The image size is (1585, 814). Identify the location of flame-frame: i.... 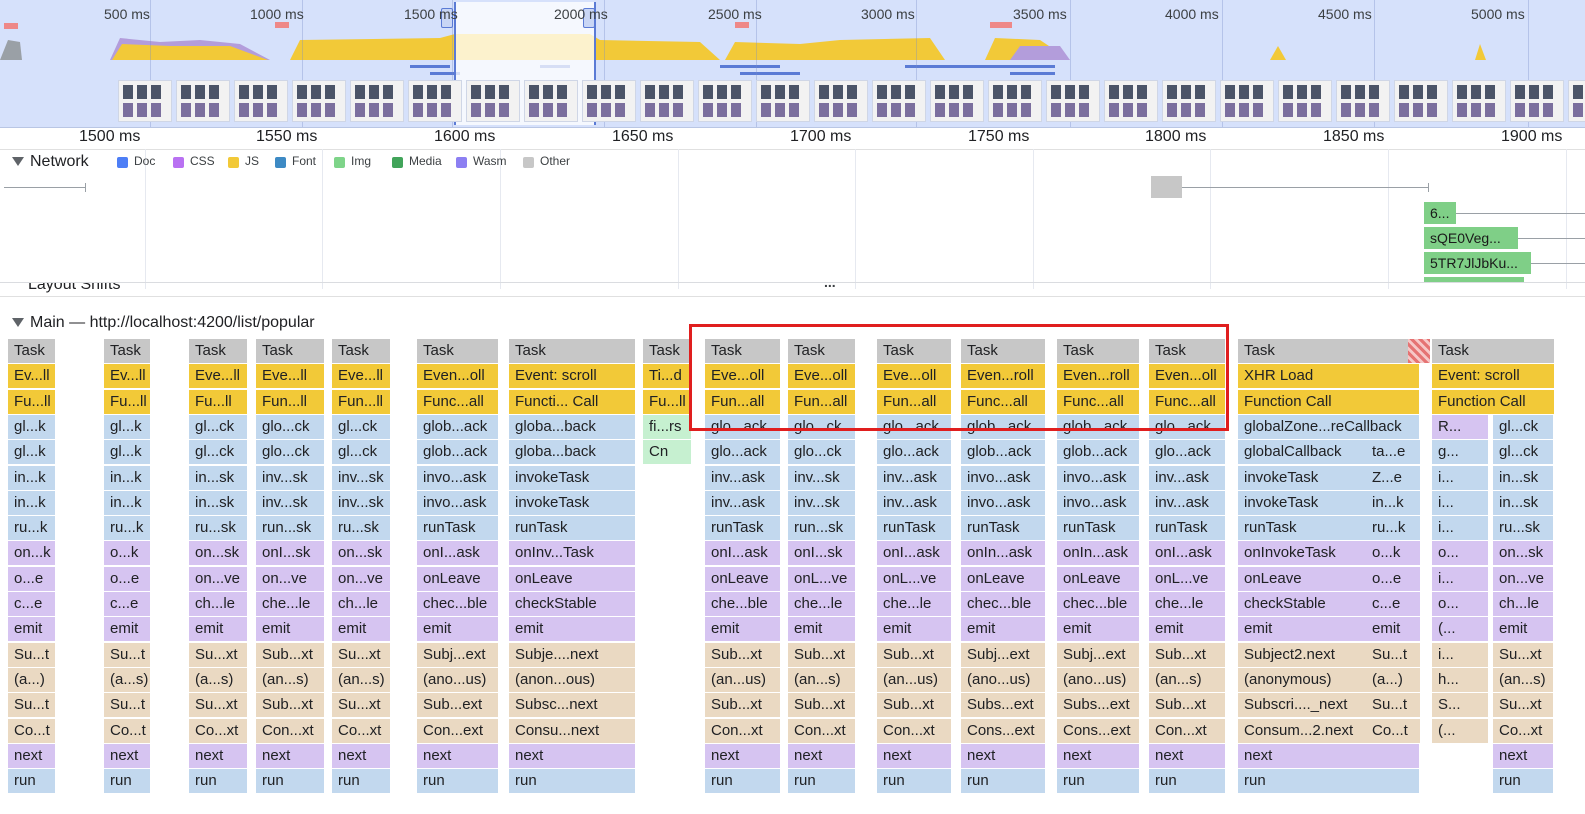
(1461, 528).